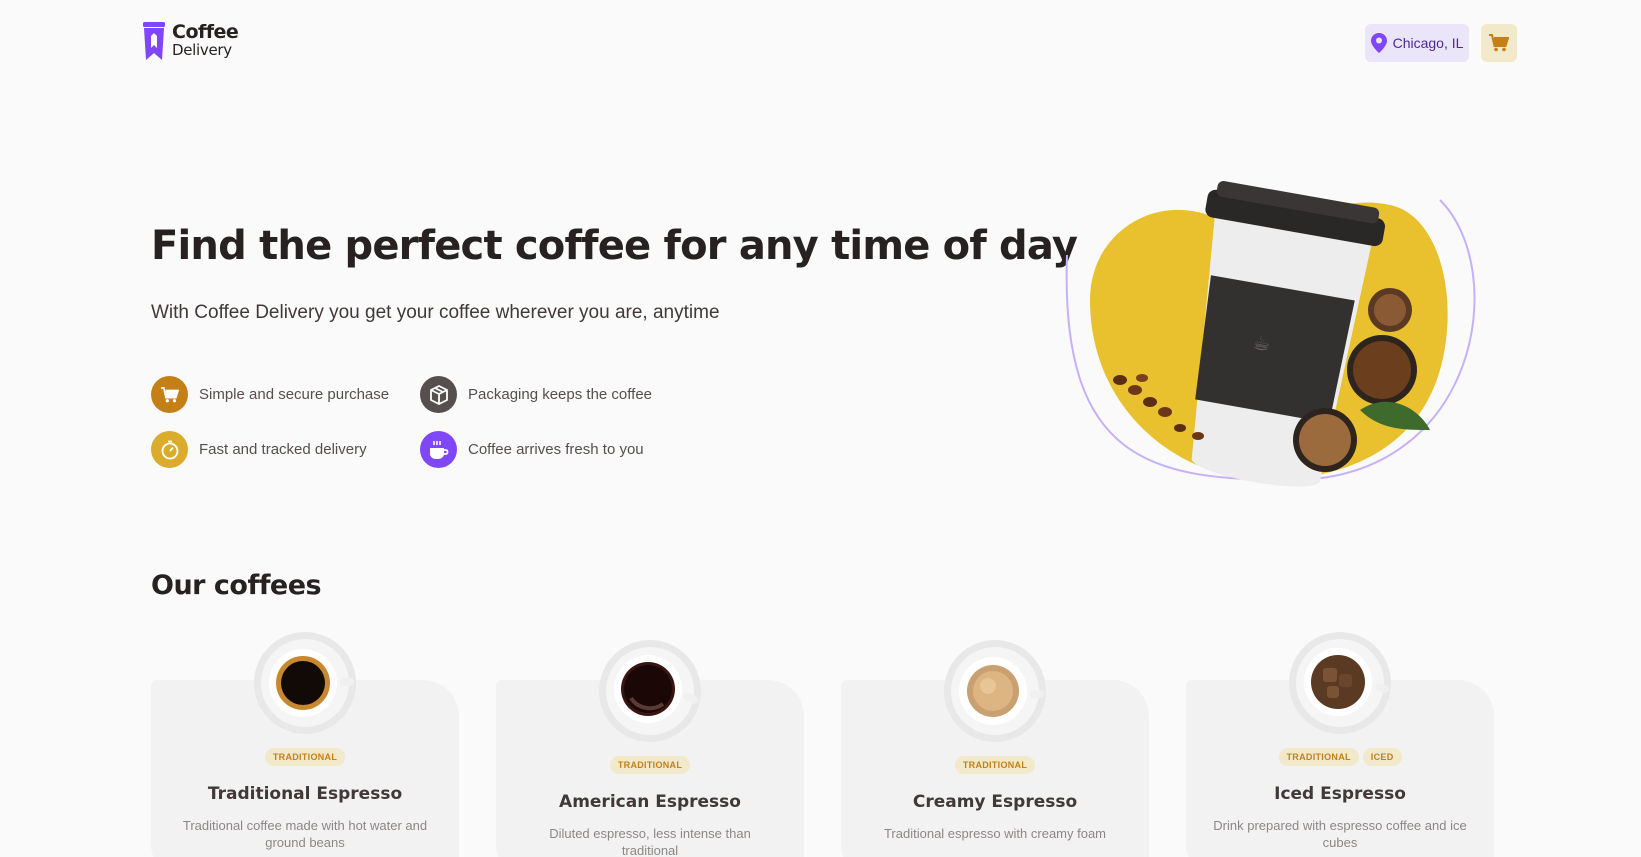 This screenshot has height=857, width=1641. Describe the element at coordinates (1428, 43) in the screenshot. I see `location-label: Chicago, IL` at that location.